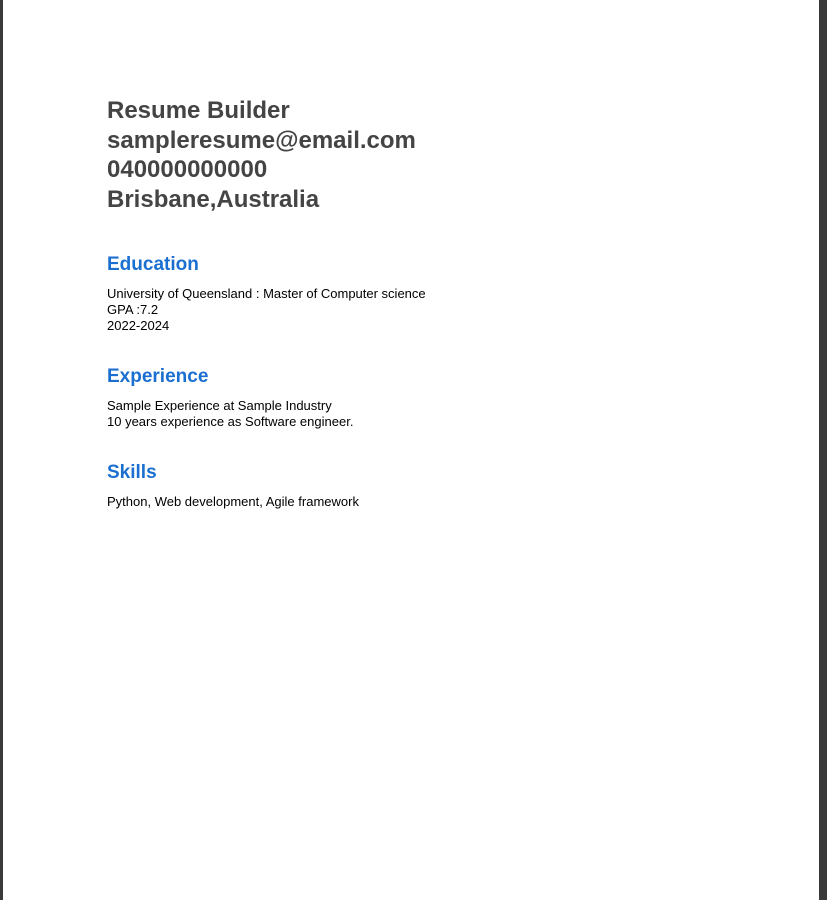 This screenshot has width=827, height=900. I want to click on education-heading: Education, so click(153, 264).